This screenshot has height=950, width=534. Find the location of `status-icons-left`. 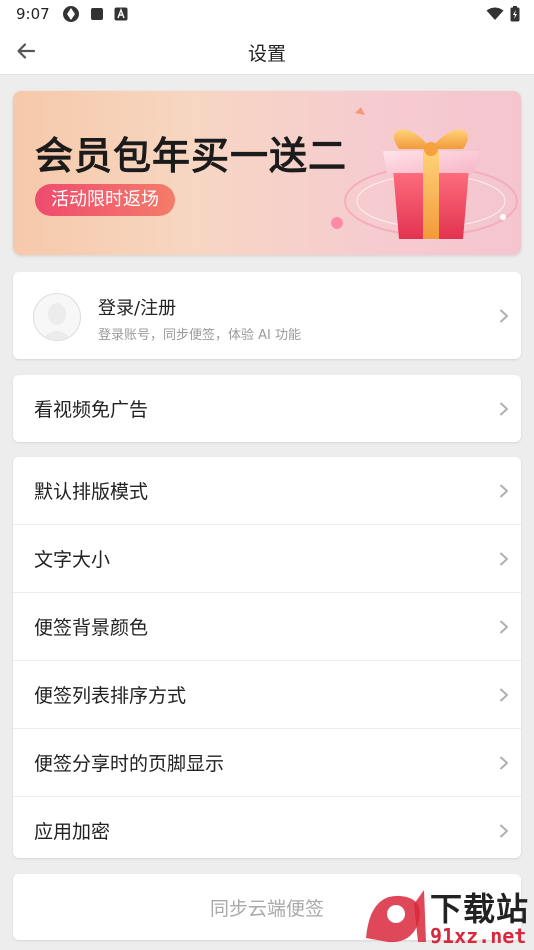

status-icons-left is located at coordinates (95, 14).